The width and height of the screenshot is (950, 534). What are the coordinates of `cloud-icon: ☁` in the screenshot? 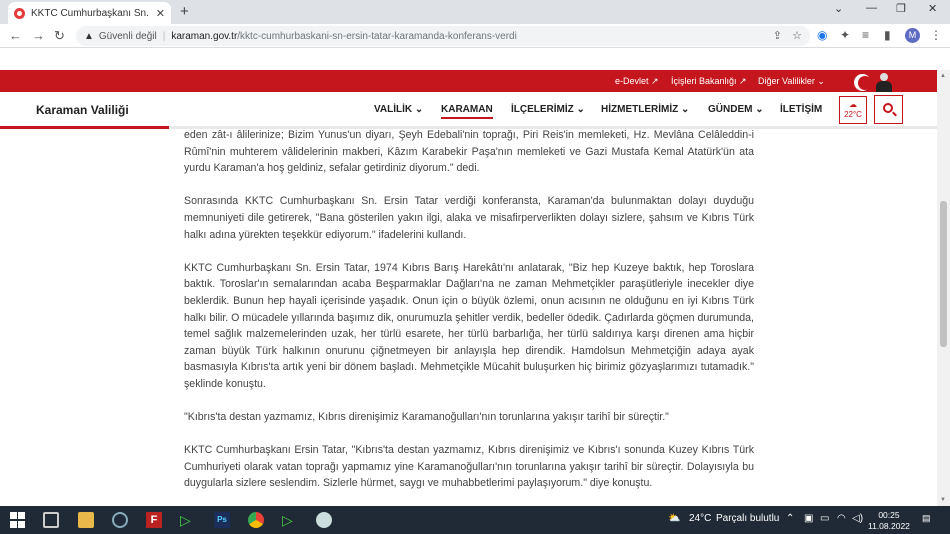 It's located at (853, 104).